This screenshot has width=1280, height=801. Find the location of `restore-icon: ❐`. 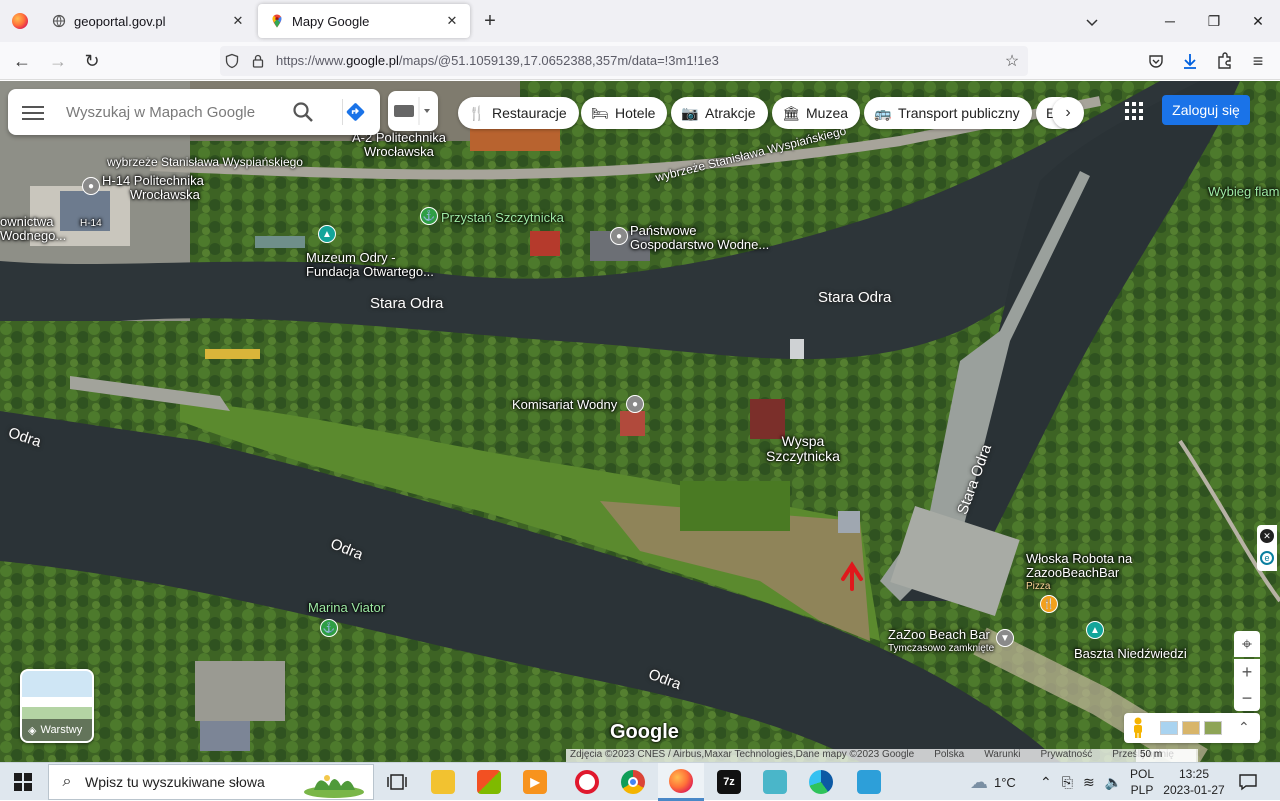

restore-icon: ❐ is located at coordinates (1214, 21).